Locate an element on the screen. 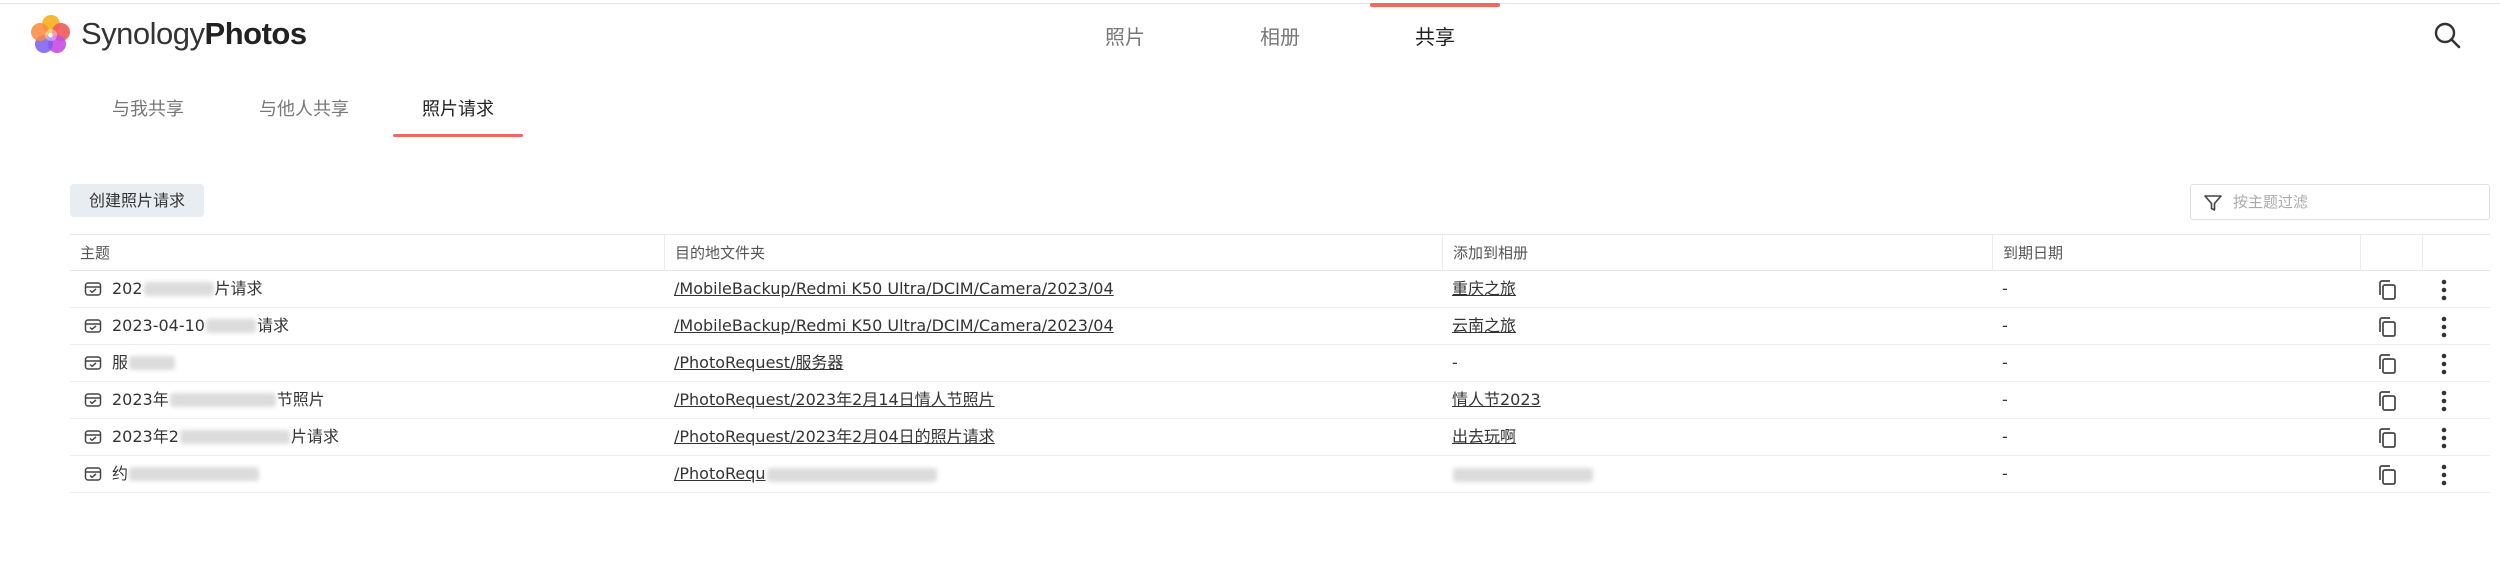 This screenshot has height=585, width=2500. app-header: SynologyPhotos 照片 相册 共享 is located at coordinates (1250, 35).